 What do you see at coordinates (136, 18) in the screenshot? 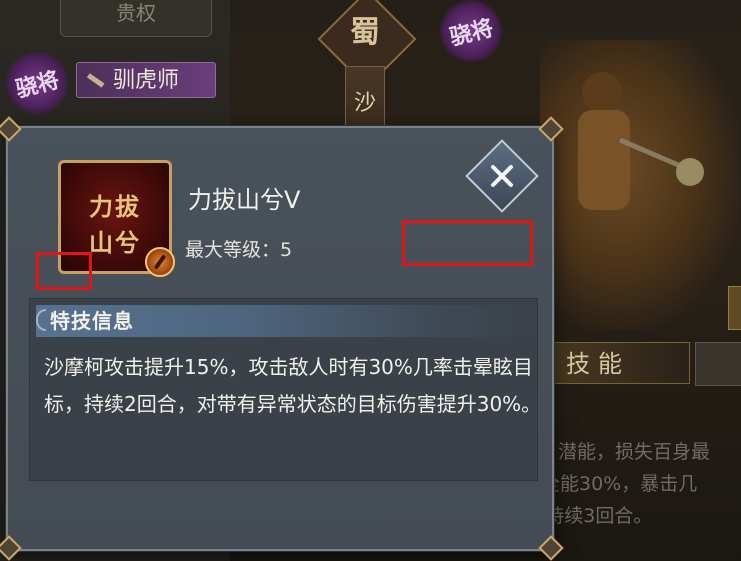
I see `top-label: 贵权` at bounding box center [136, 18].